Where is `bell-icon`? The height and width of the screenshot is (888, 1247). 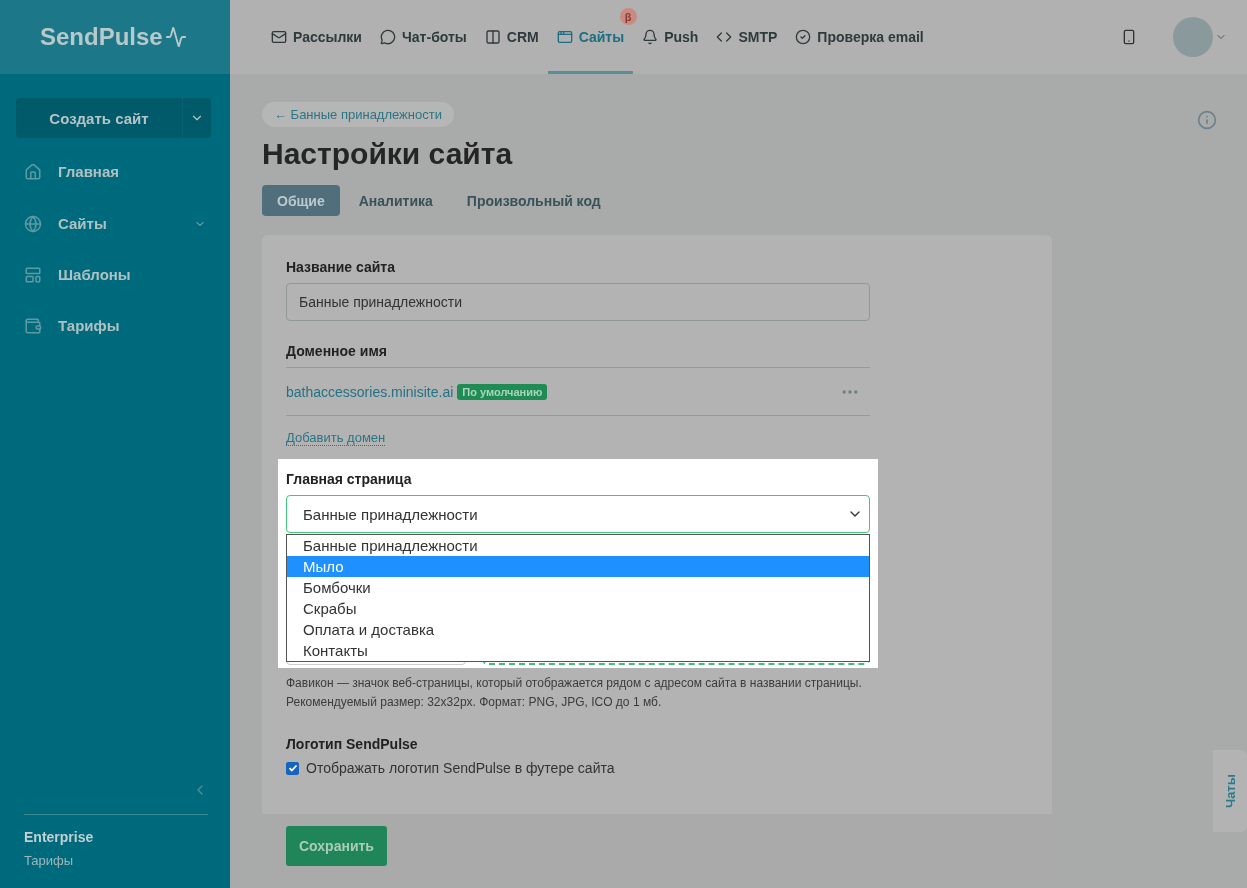 bell-icon is located at coordinates (650, 37).